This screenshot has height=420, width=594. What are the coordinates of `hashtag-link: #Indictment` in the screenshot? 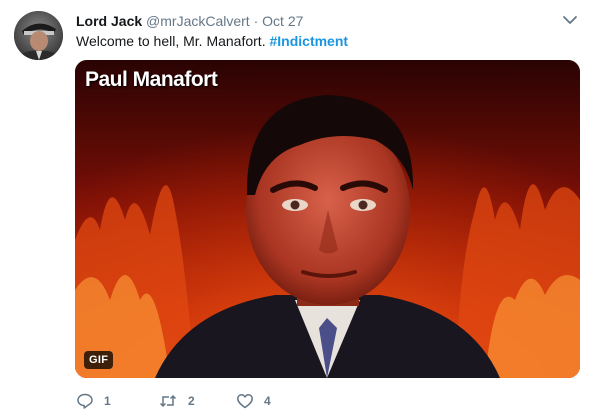 It's located at (308, 41).